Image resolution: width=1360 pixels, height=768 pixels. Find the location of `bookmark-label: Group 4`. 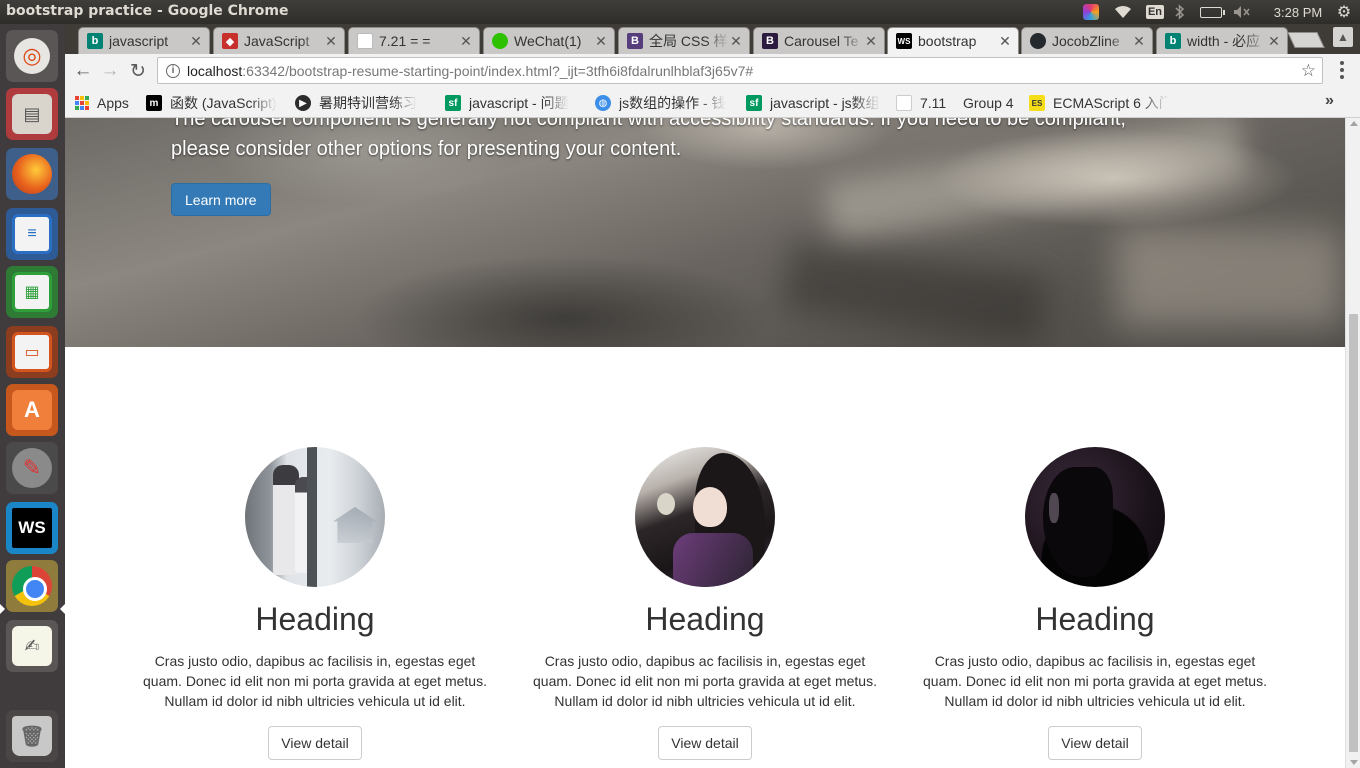

bookmark-label: Group 4 is located at coordinates (988, 103).